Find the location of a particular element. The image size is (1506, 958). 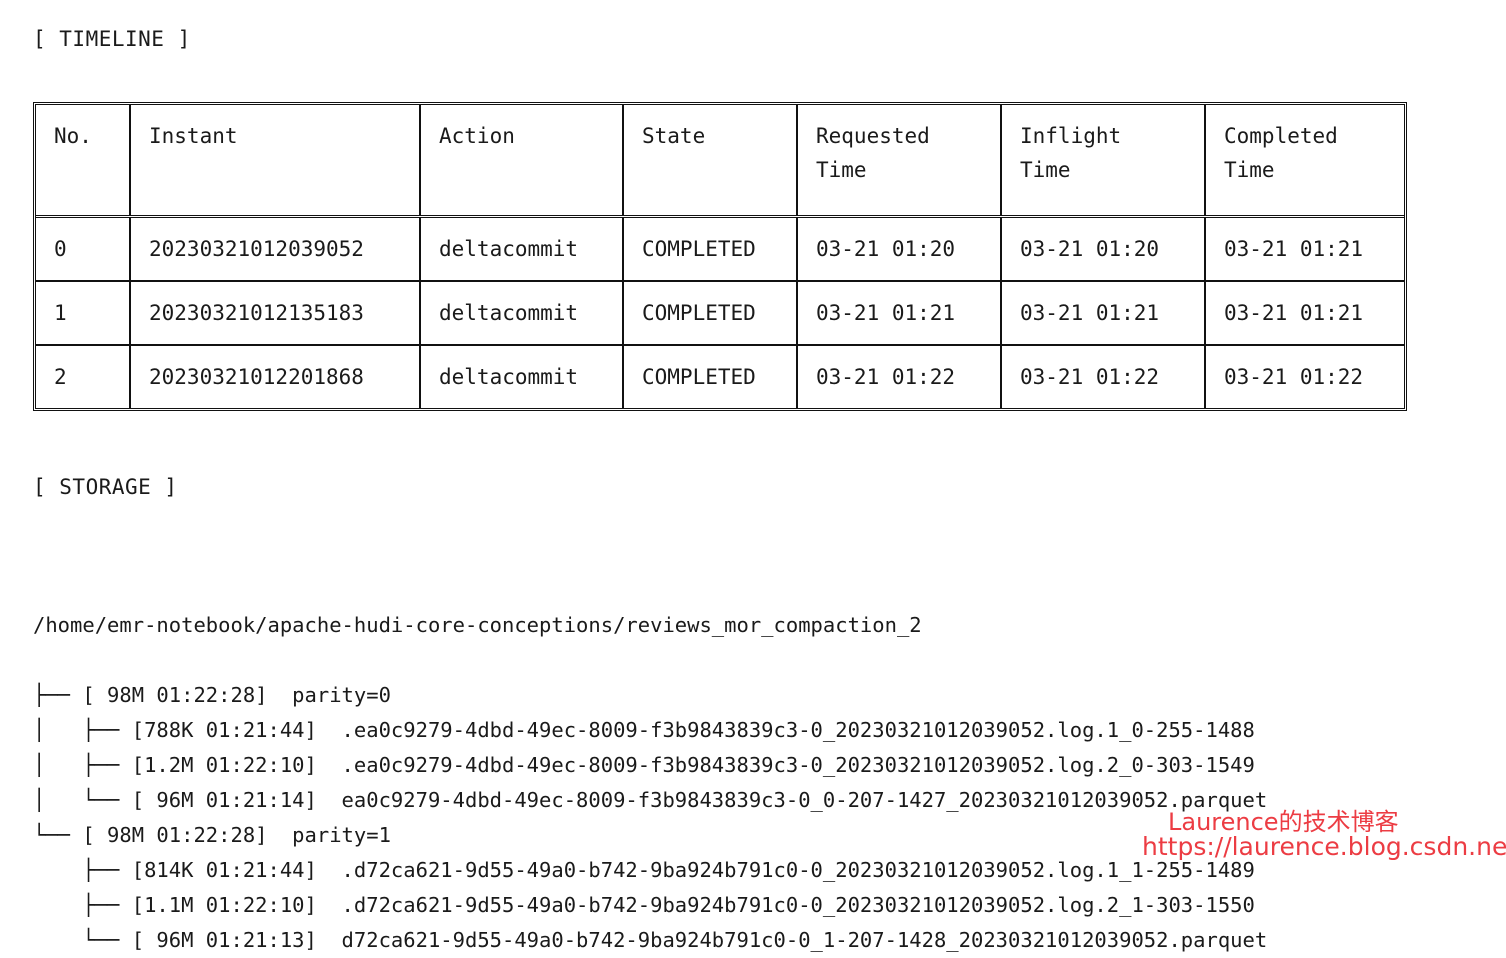

cell-instant: 20230321012135183 is located at coordinates (275, 313).